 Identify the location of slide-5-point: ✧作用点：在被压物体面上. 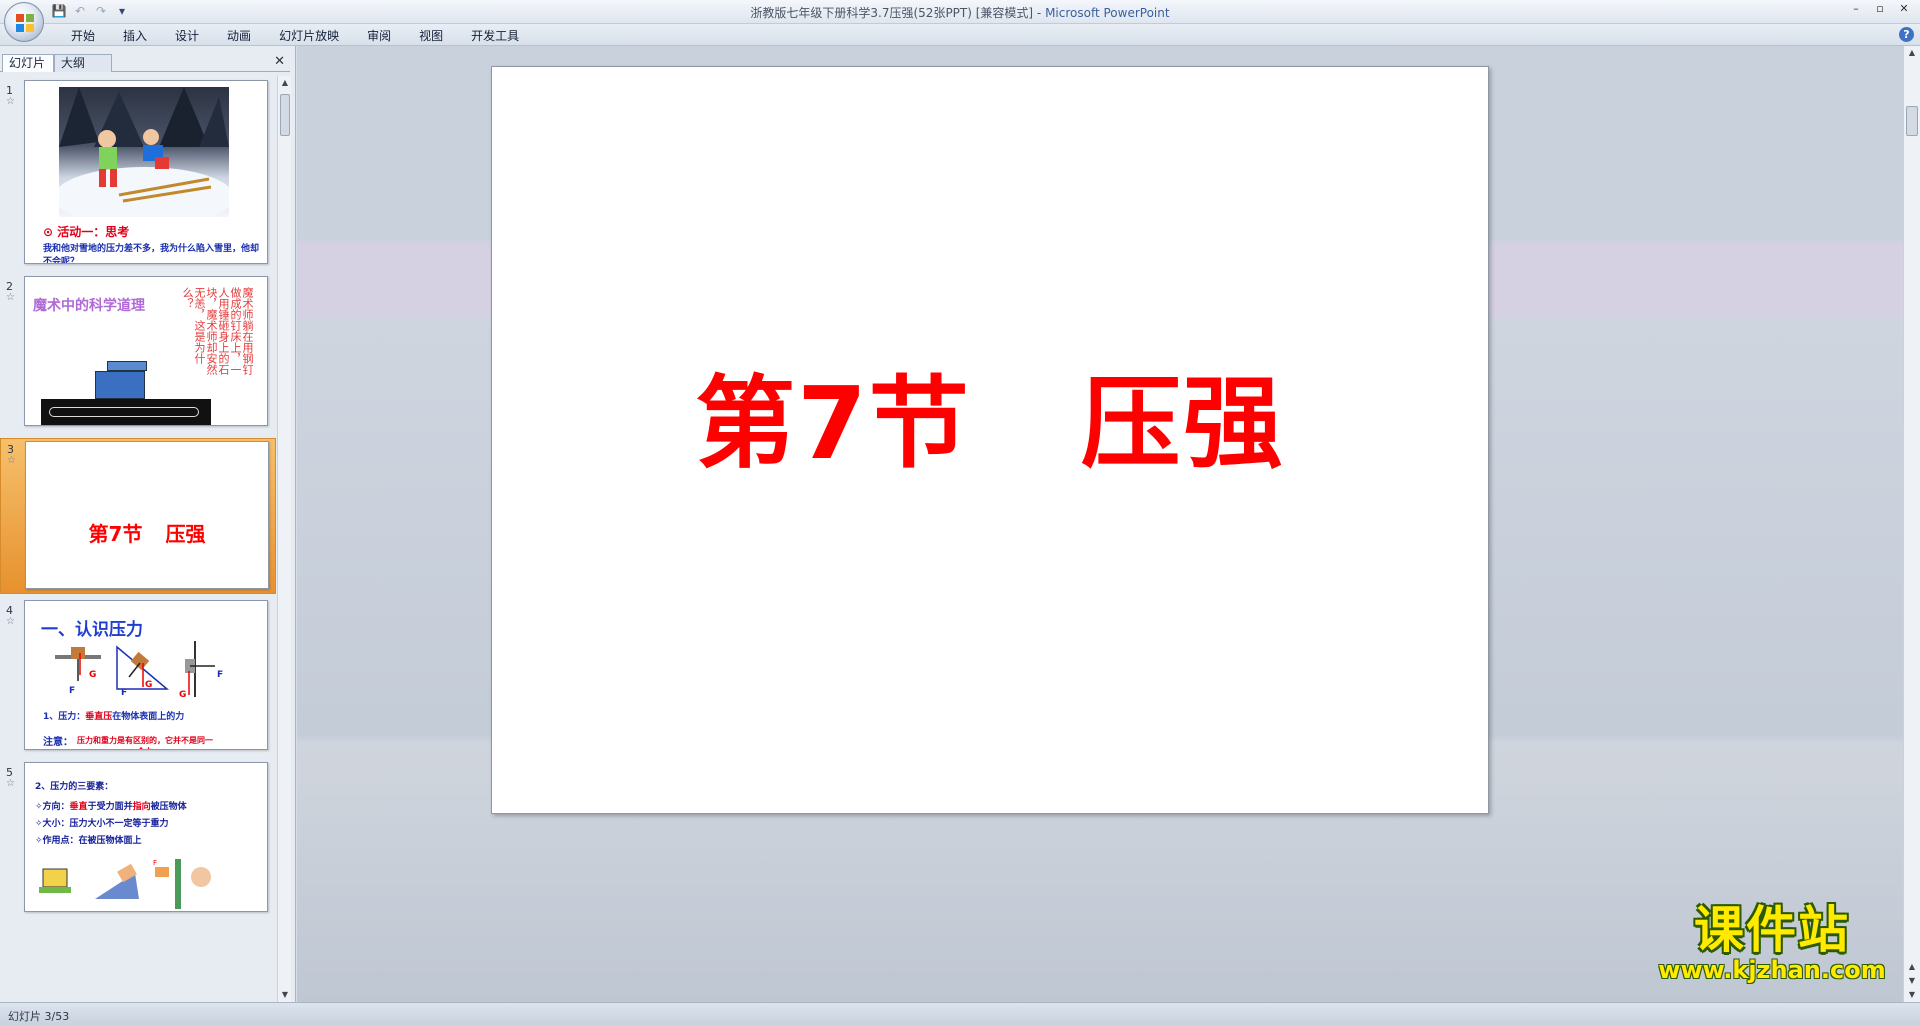
(88, 839).